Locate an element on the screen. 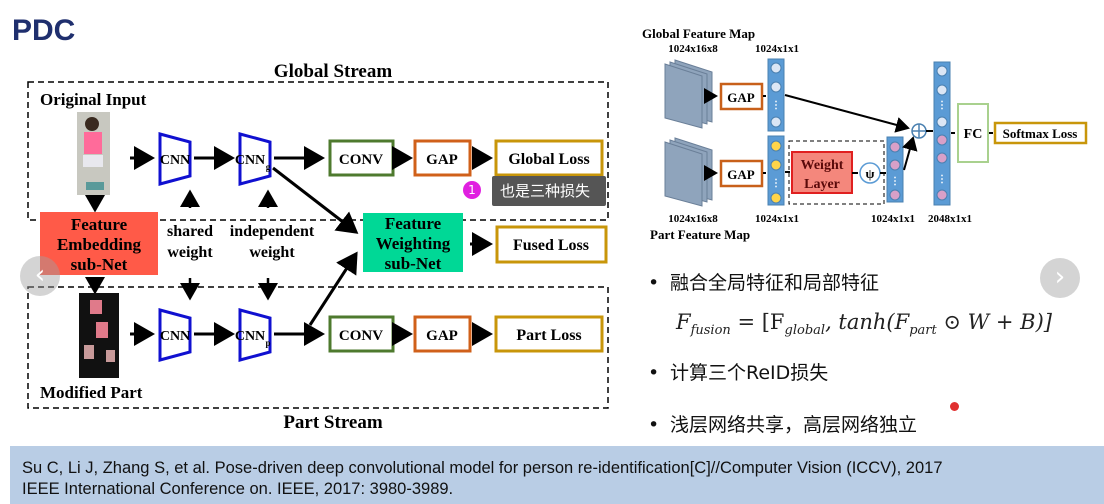 This screenshot has width=1104, height=504. shared-weight-label: shared is located at coordinates (190, 231).